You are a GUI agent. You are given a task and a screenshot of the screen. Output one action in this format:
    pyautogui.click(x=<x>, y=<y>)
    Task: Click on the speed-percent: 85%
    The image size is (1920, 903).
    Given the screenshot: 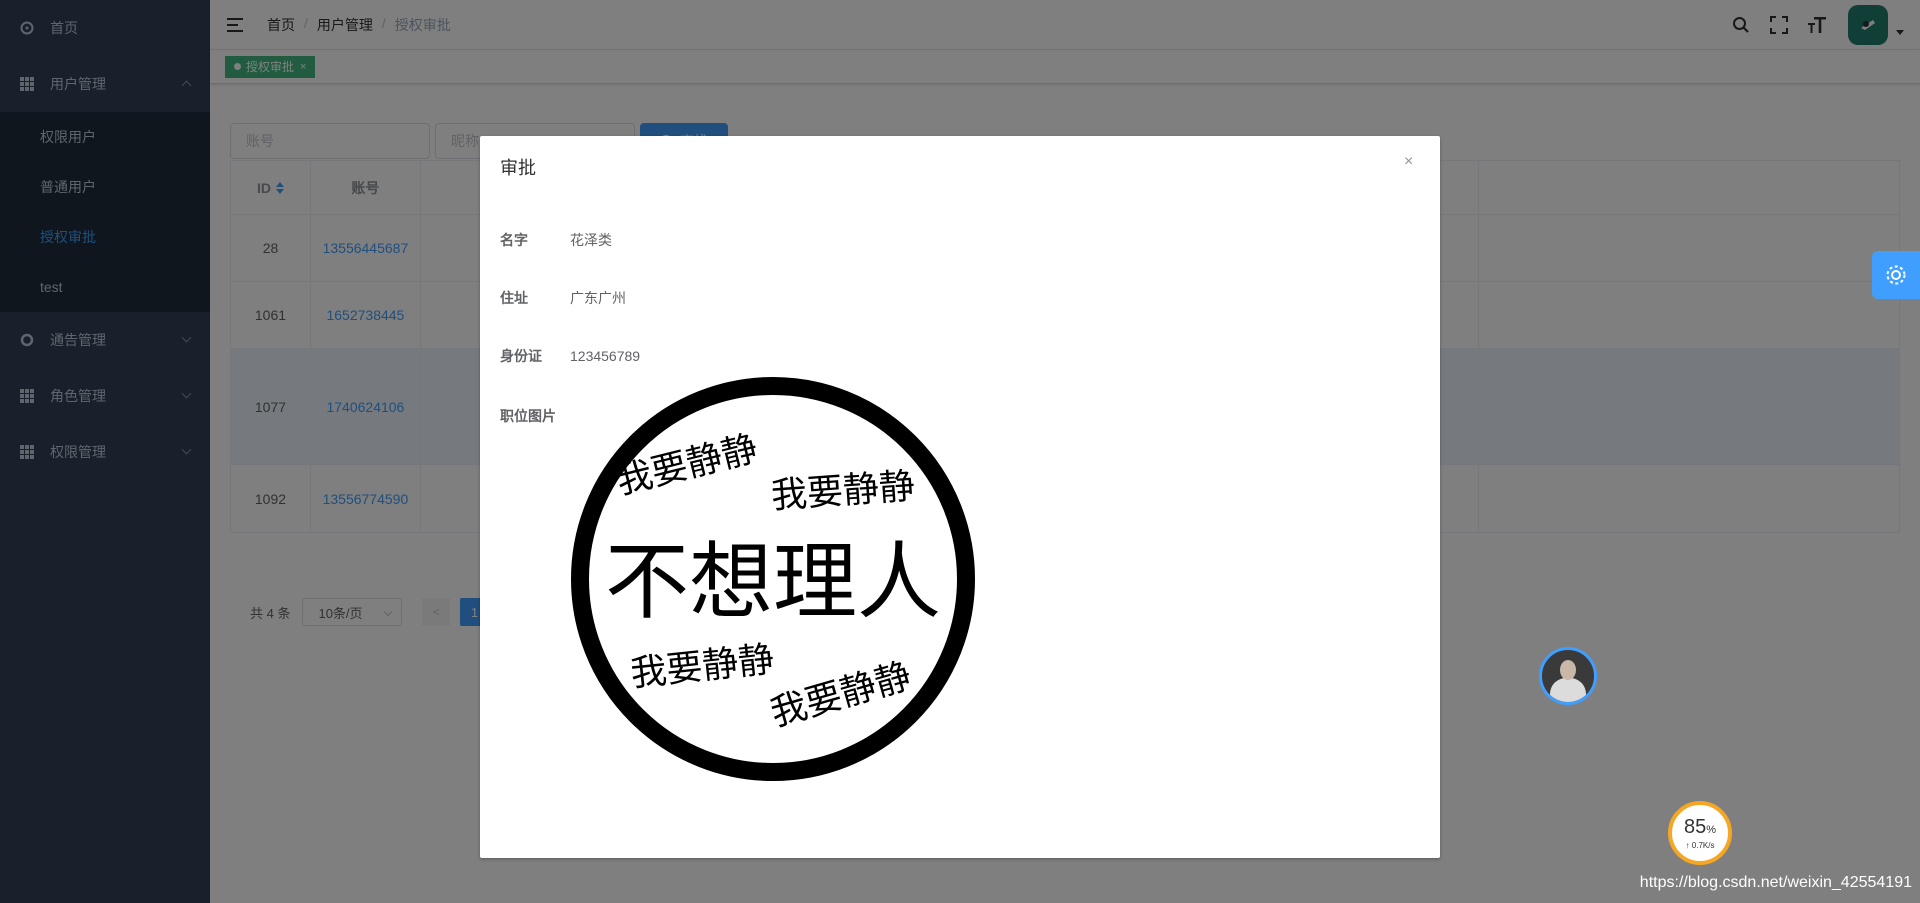 What is the action you would take?
    pyautogui.click(x=1700, y=828)
    